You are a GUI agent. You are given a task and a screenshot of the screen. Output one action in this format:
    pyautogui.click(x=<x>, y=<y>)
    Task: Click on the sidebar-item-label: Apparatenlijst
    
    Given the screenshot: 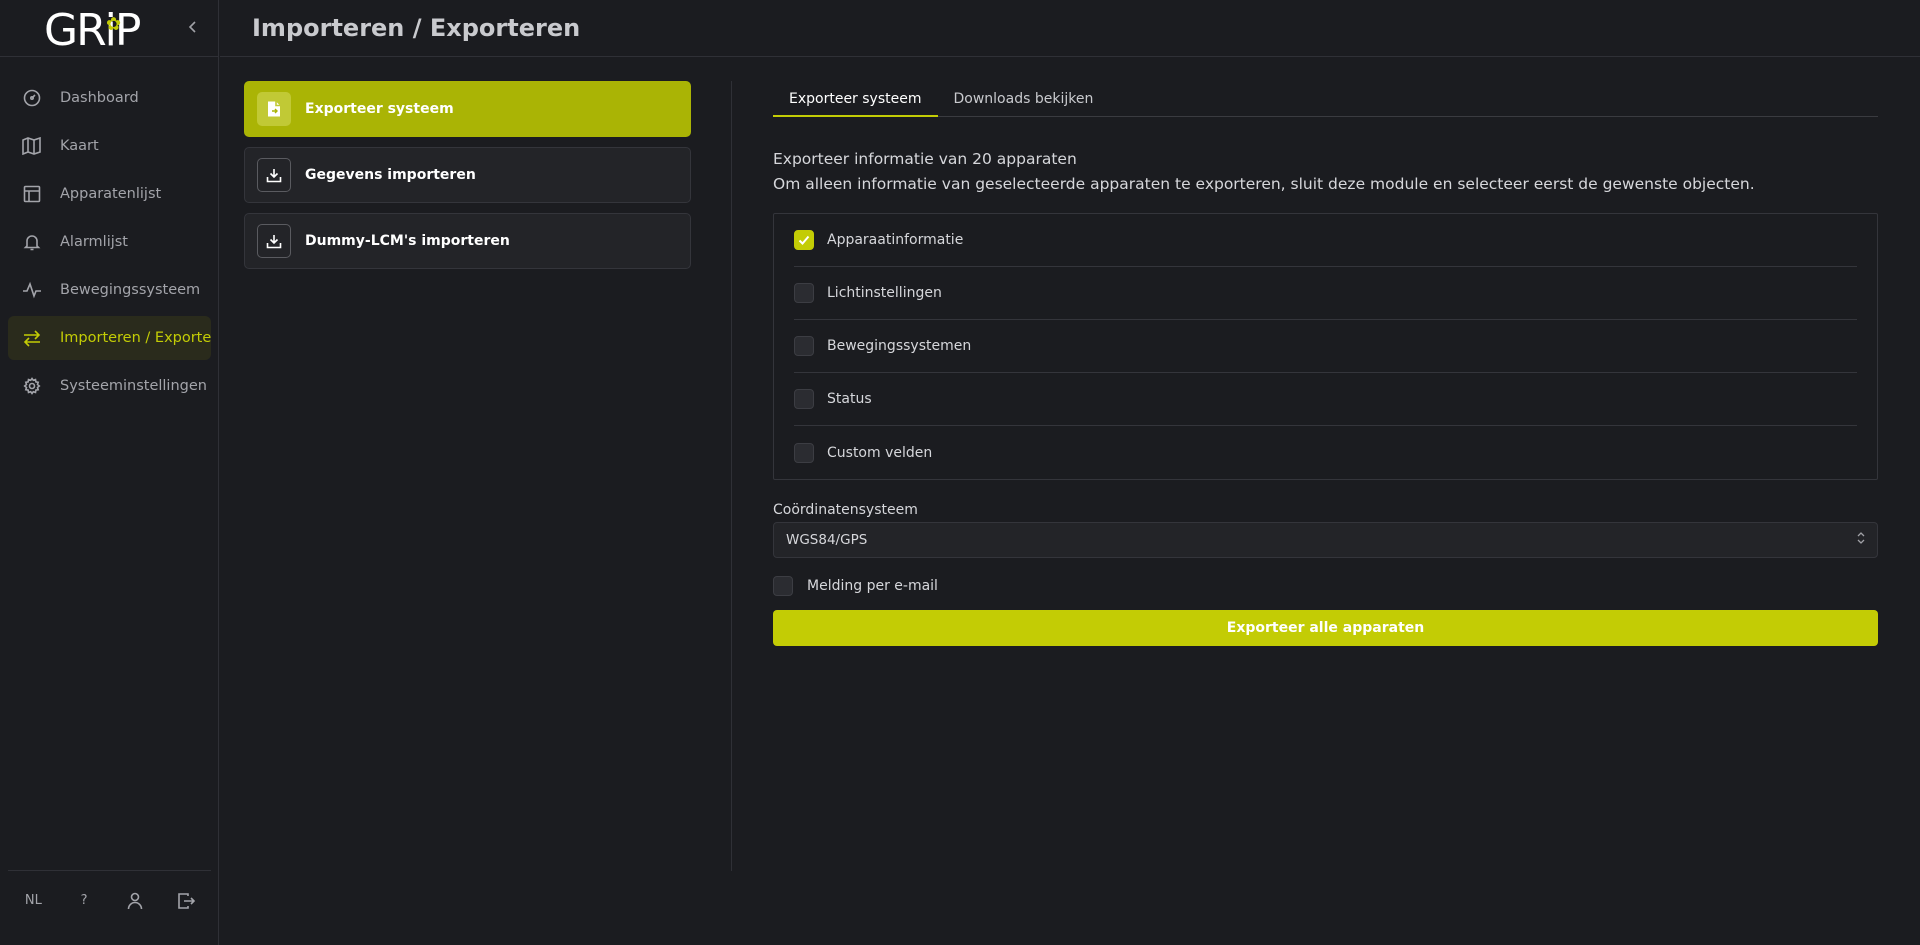 What is the action you would take?
    pyautogui.click(x=111, y=194)
    